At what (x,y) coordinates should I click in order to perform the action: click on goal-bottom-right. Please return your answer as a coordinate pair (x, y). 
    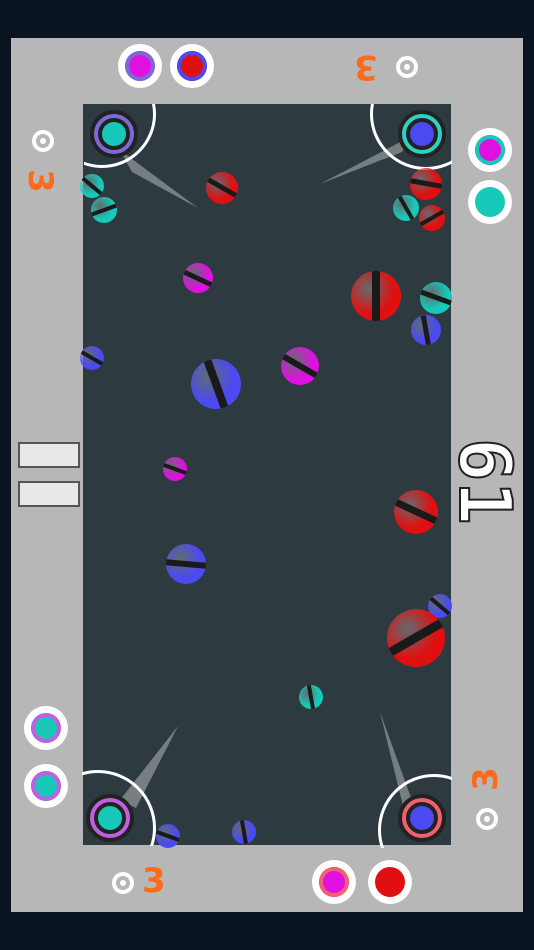
    Looking at the image, I should click on (422, 818).